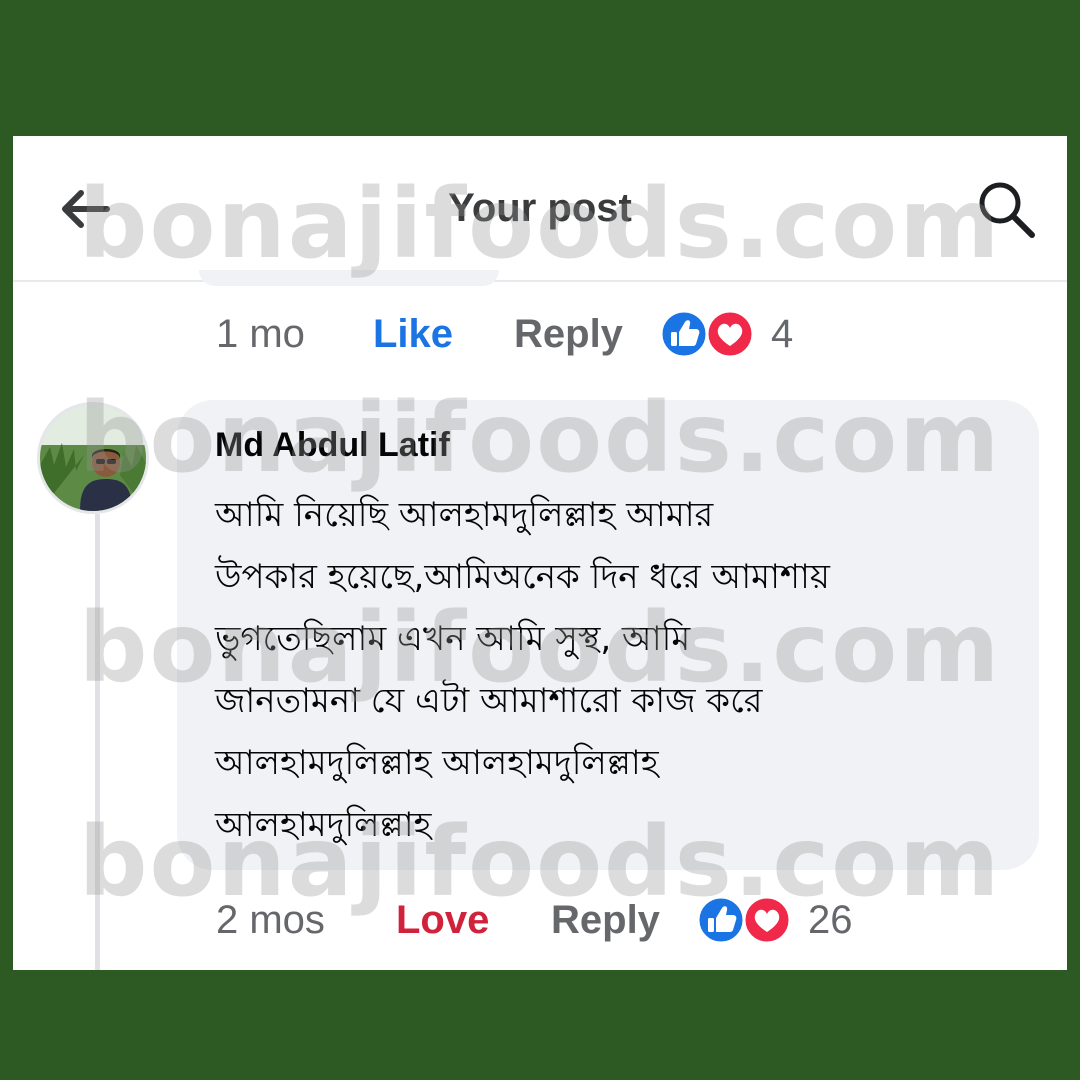 The image size is (1080, 1080). I want to click on comment-line: আলহামদুলিল্লাহ, so click(323, 825).